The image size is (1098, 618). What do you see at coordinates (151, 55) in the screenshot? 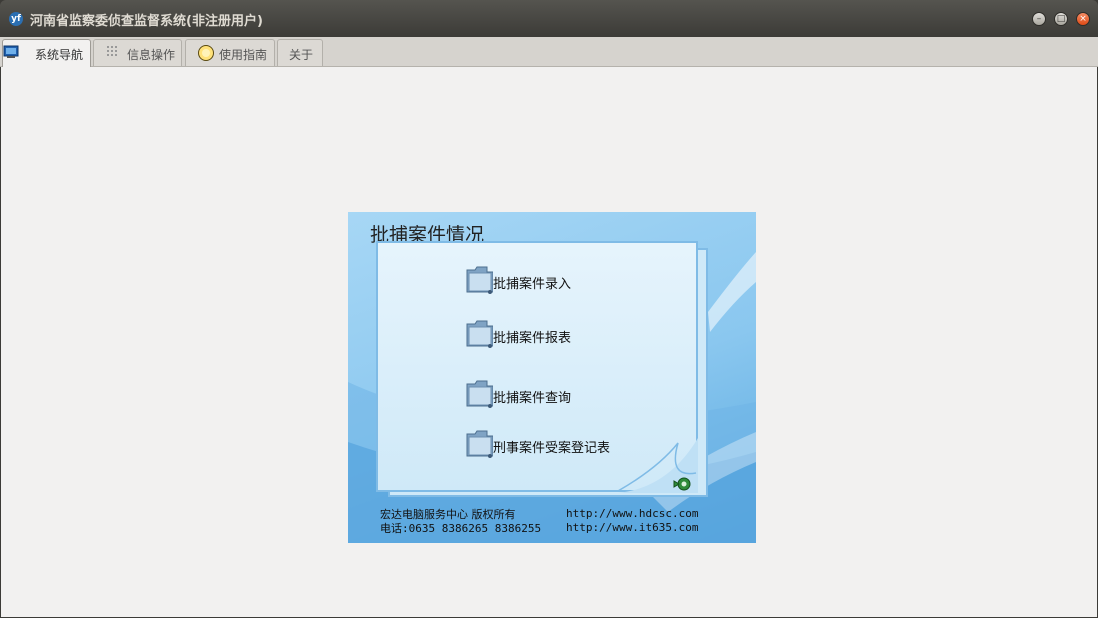
I see `tab-label: 信息操作` at bounding box center [151, 55].